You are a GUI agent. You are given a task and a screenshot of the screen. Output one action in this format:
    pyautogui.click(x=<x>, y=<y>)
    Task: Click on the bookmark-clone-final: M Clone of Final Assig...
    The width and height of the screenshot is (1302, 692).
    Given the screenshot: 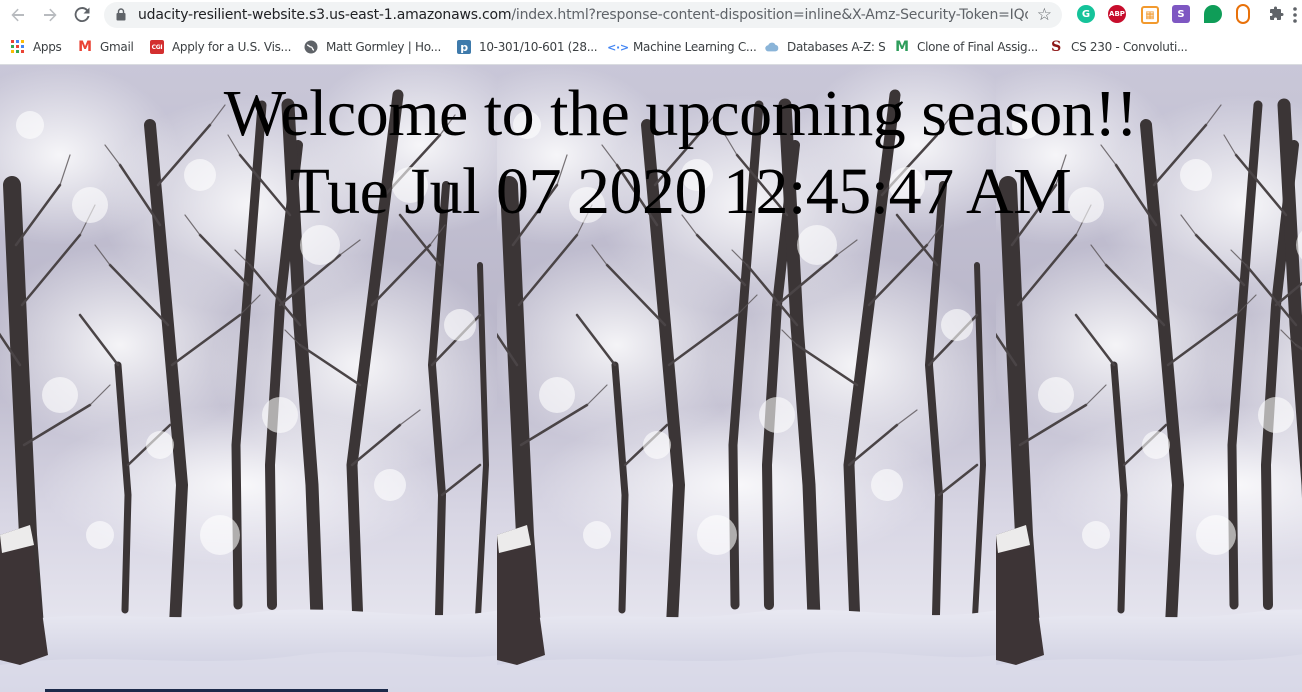 What is the action you would take?
    pyautogui.click(x=966, y=47)
    